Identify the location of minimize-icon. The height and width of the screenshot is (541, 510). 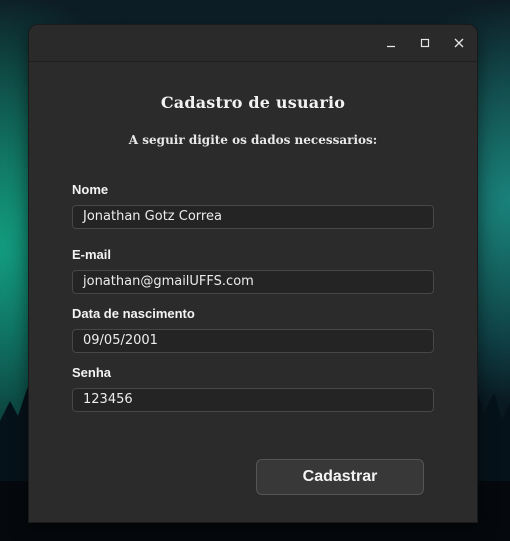
(391, 46).